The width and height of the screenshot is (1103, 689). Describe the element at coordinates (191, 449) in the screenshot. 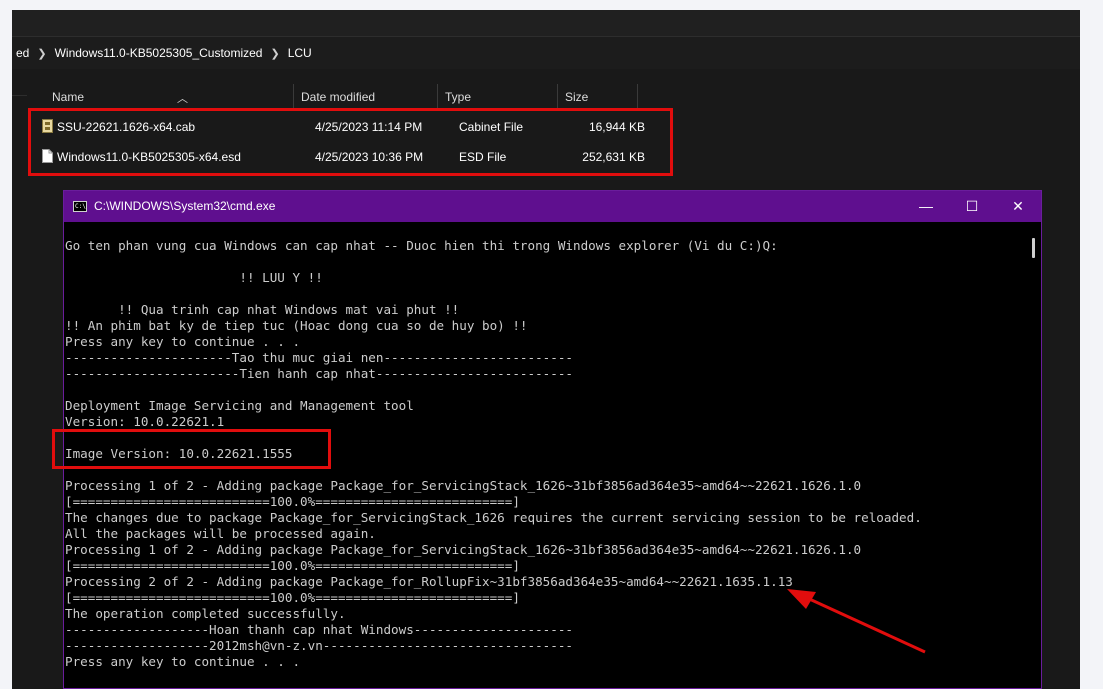

I see `highlight-box-image-version` at that location.